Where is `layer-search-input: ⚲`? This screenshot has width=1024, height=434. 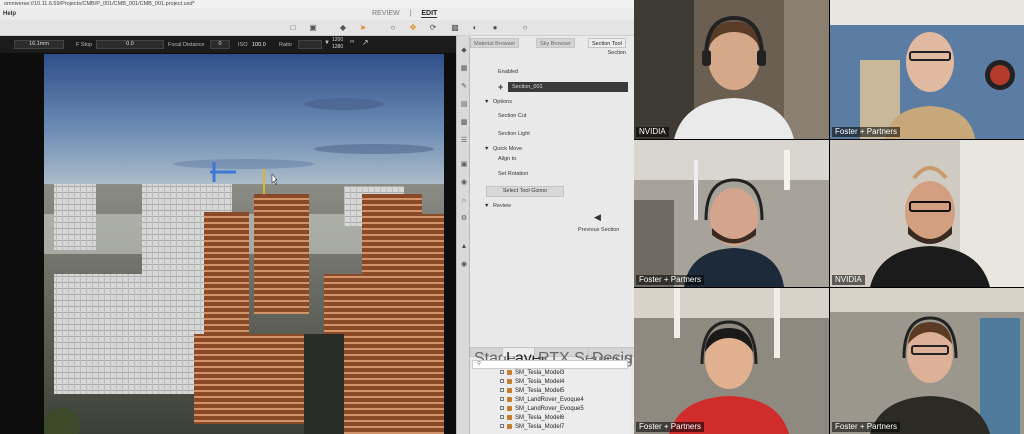
layer-search-input: ⚲ is located at coordinates (550, 364).